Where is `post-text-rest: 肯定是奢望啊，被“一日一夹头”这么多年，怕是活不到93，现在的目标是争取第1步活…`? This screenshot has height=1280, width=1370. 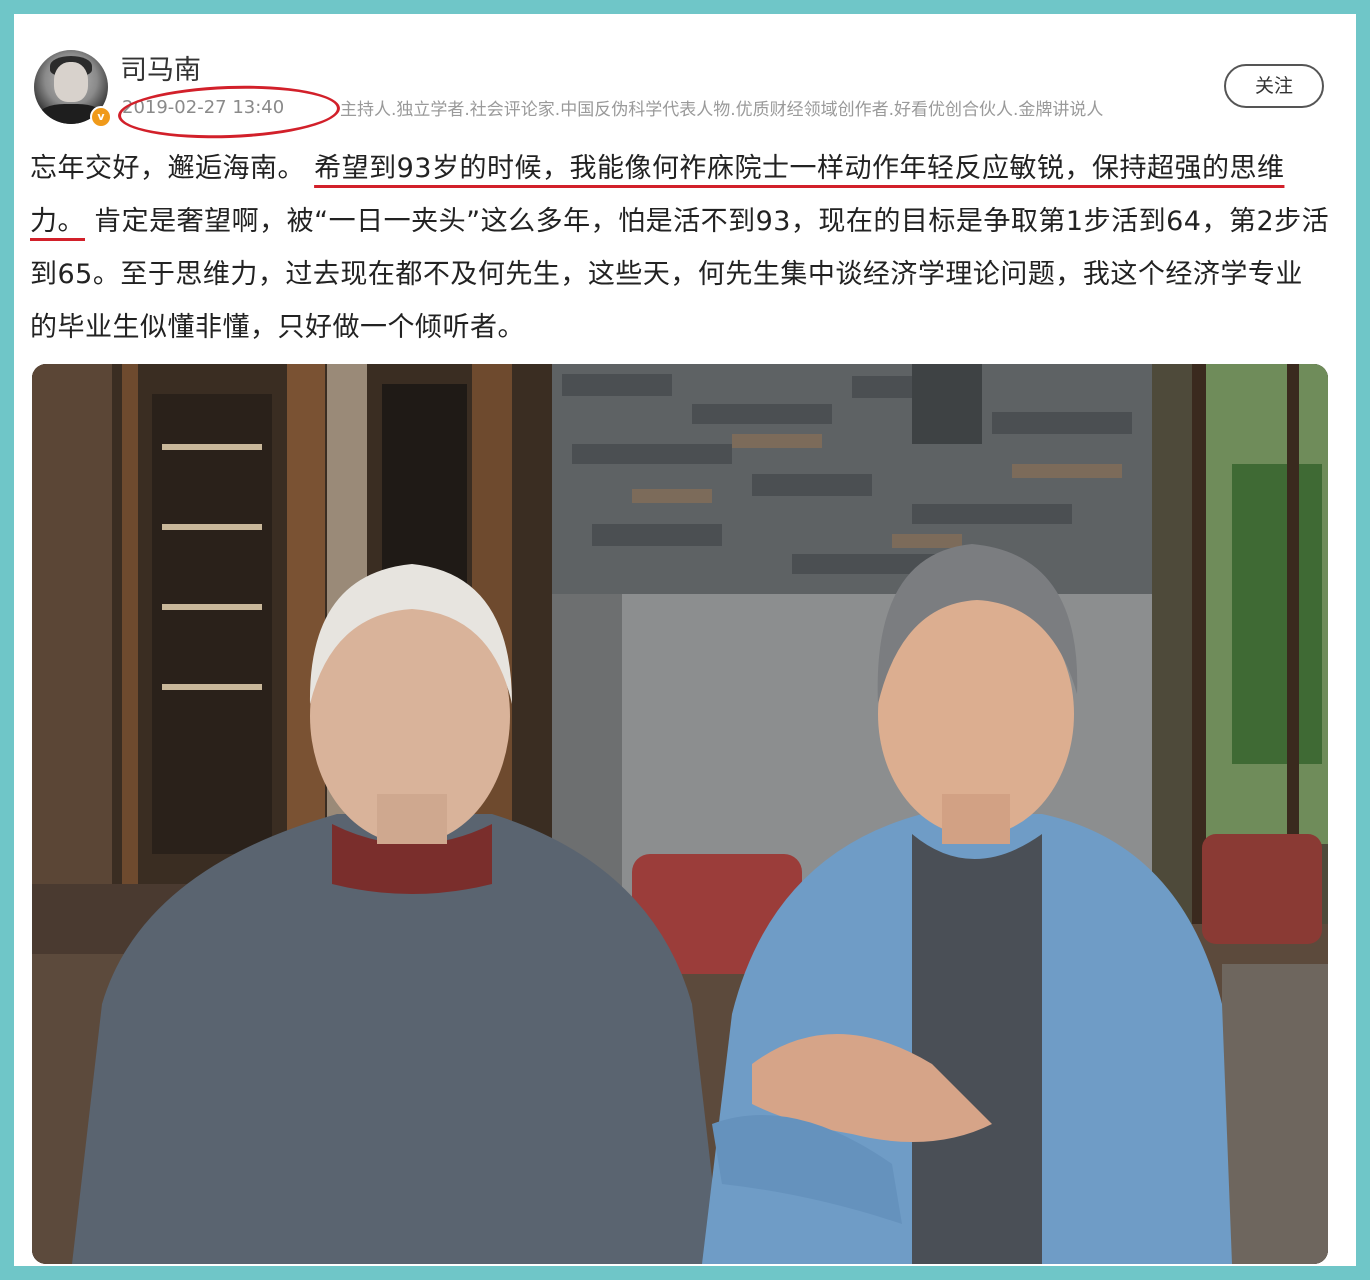
post-text-rest: 肯定是奢望啊，被“一日一夹头”这么多年，怕是活不到93，现在的目标是争取第1步活… is located at coordinates (680, 274).